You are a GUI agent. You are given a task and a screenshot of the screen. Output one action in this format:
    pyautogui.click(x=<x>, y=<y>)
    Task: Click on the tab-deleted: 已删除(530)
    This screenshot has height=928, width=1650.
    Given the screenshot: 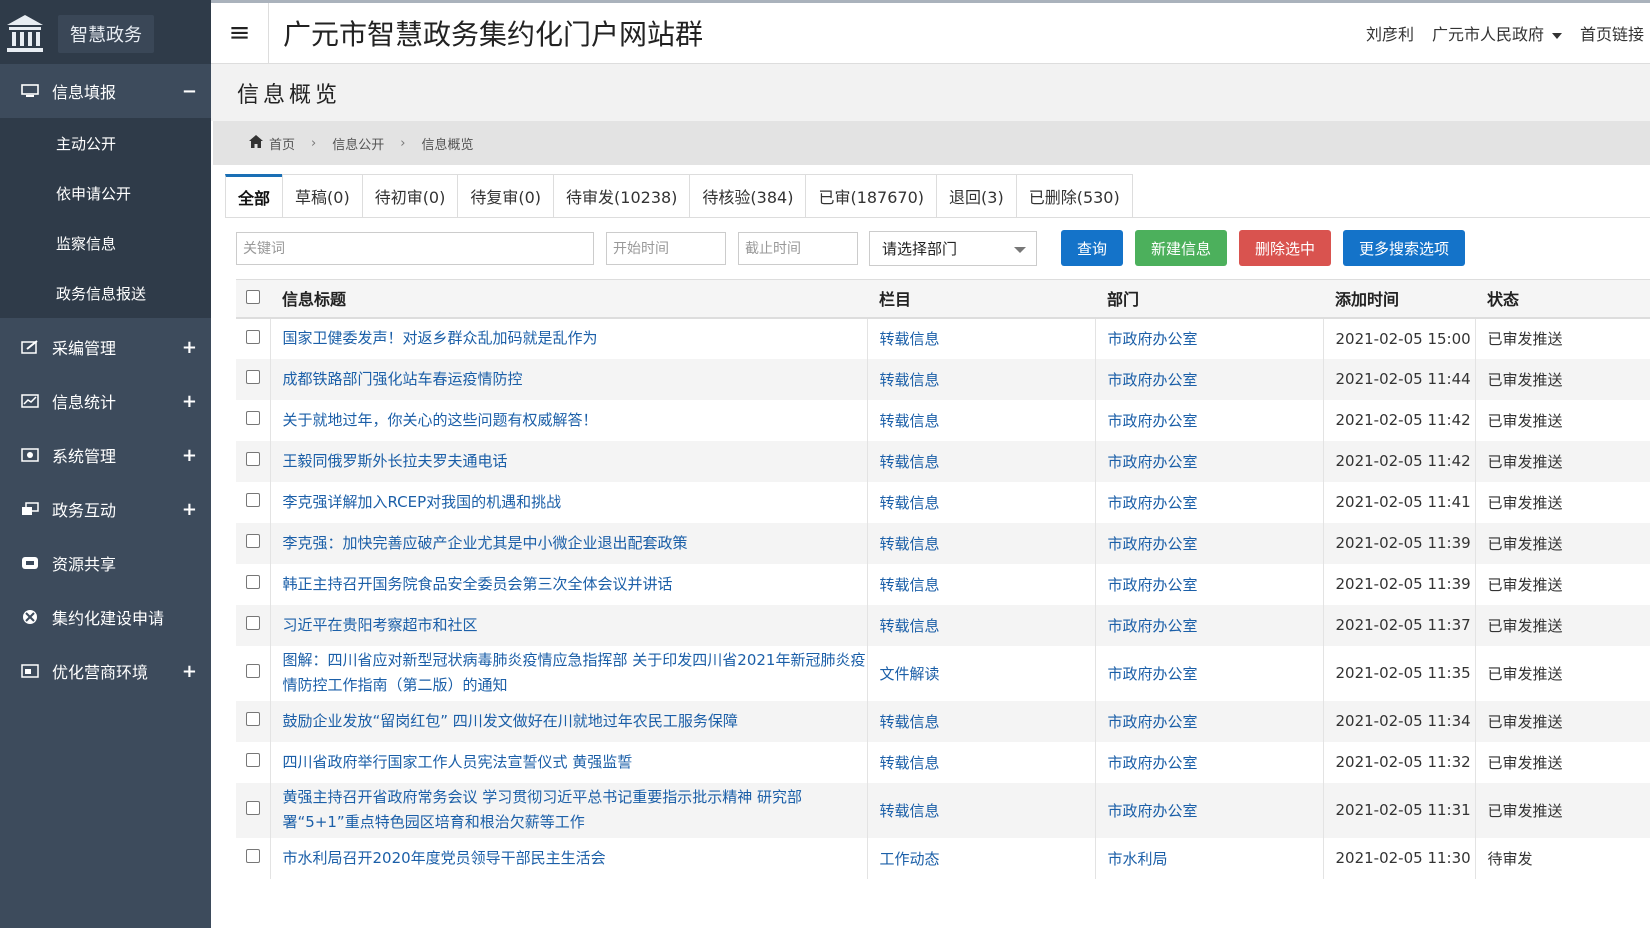 What is the action you would take?
    pyautogui.click(x=1074, y=195)
    